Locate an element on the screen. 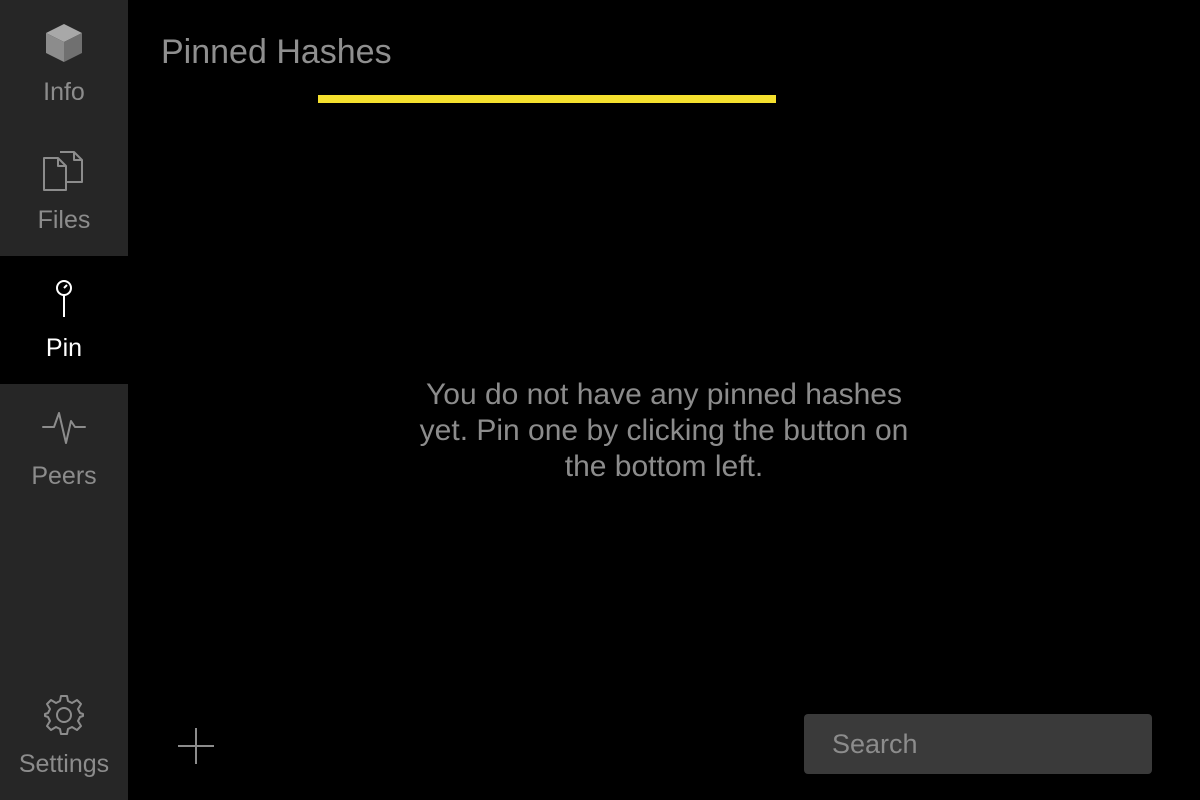 This screenshot has width=1200, height=800. sidebar-item-label: Settings is located at coordinates (64, 764).